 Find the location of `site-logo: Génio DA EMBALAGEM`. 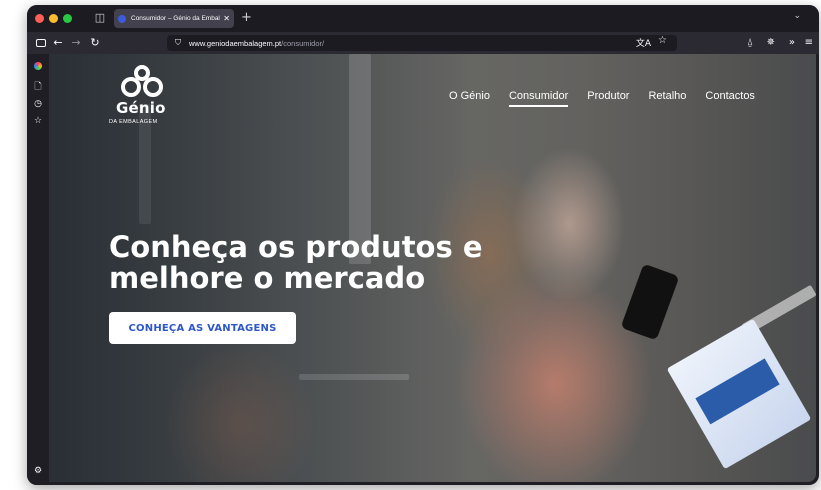

site-logo: Génio DA EMBALAGEM is located at coordinates (144, 99).